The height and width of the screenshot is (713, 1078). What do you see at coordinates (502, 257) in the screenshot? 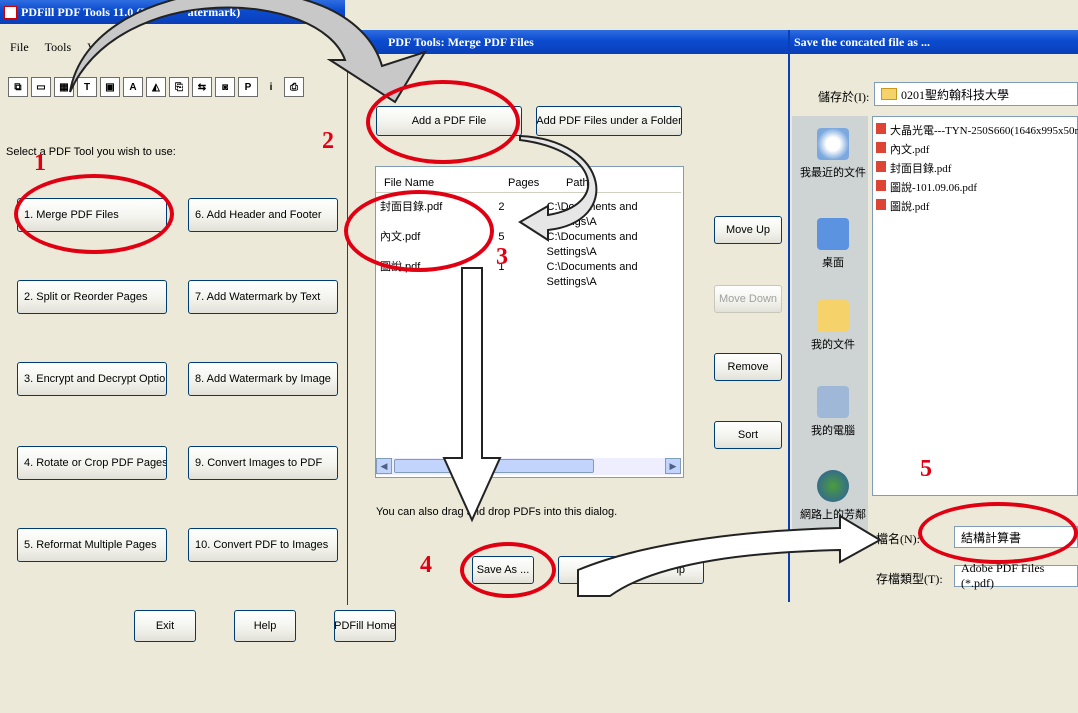
I see `step-number: 3` at bounding box center [502, 257].